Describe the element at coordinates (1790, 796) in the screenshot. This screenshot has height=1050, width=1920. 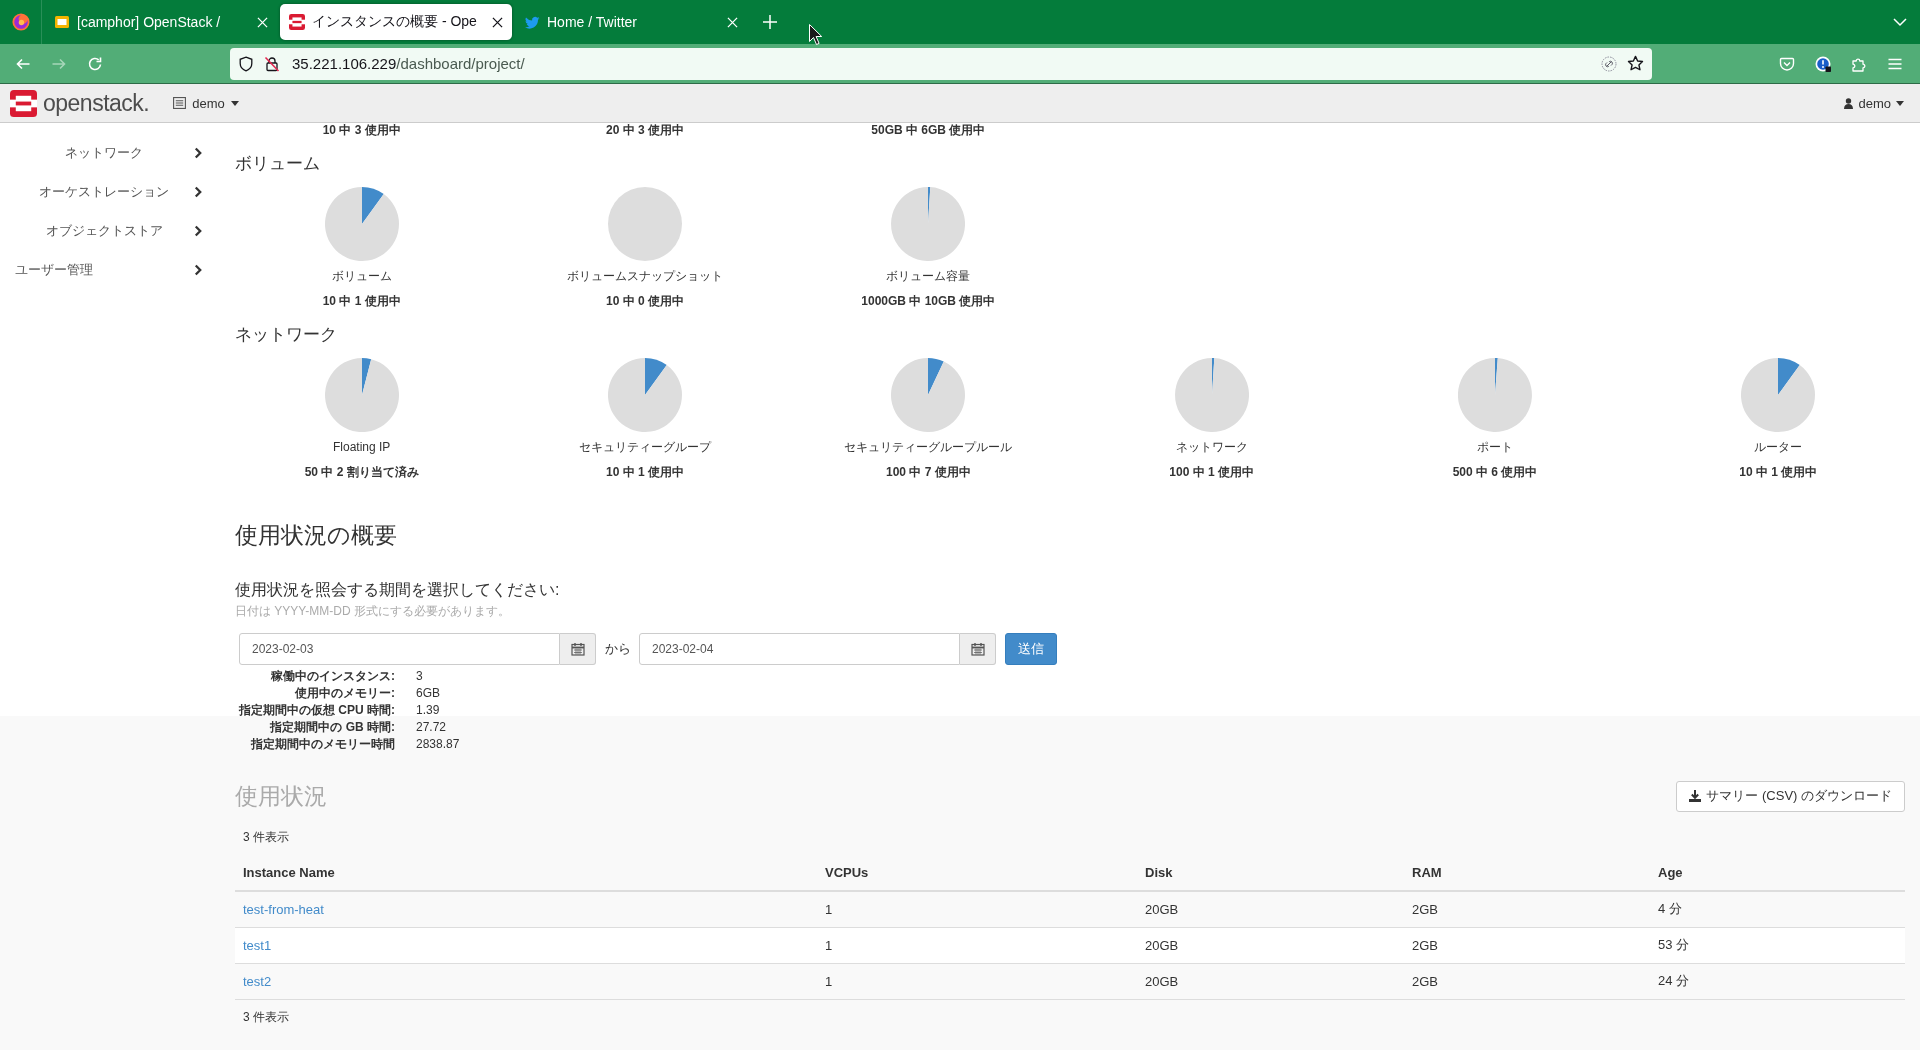
I see `download-csv-button: サマリー (CSV) のダウンロード` at that location.